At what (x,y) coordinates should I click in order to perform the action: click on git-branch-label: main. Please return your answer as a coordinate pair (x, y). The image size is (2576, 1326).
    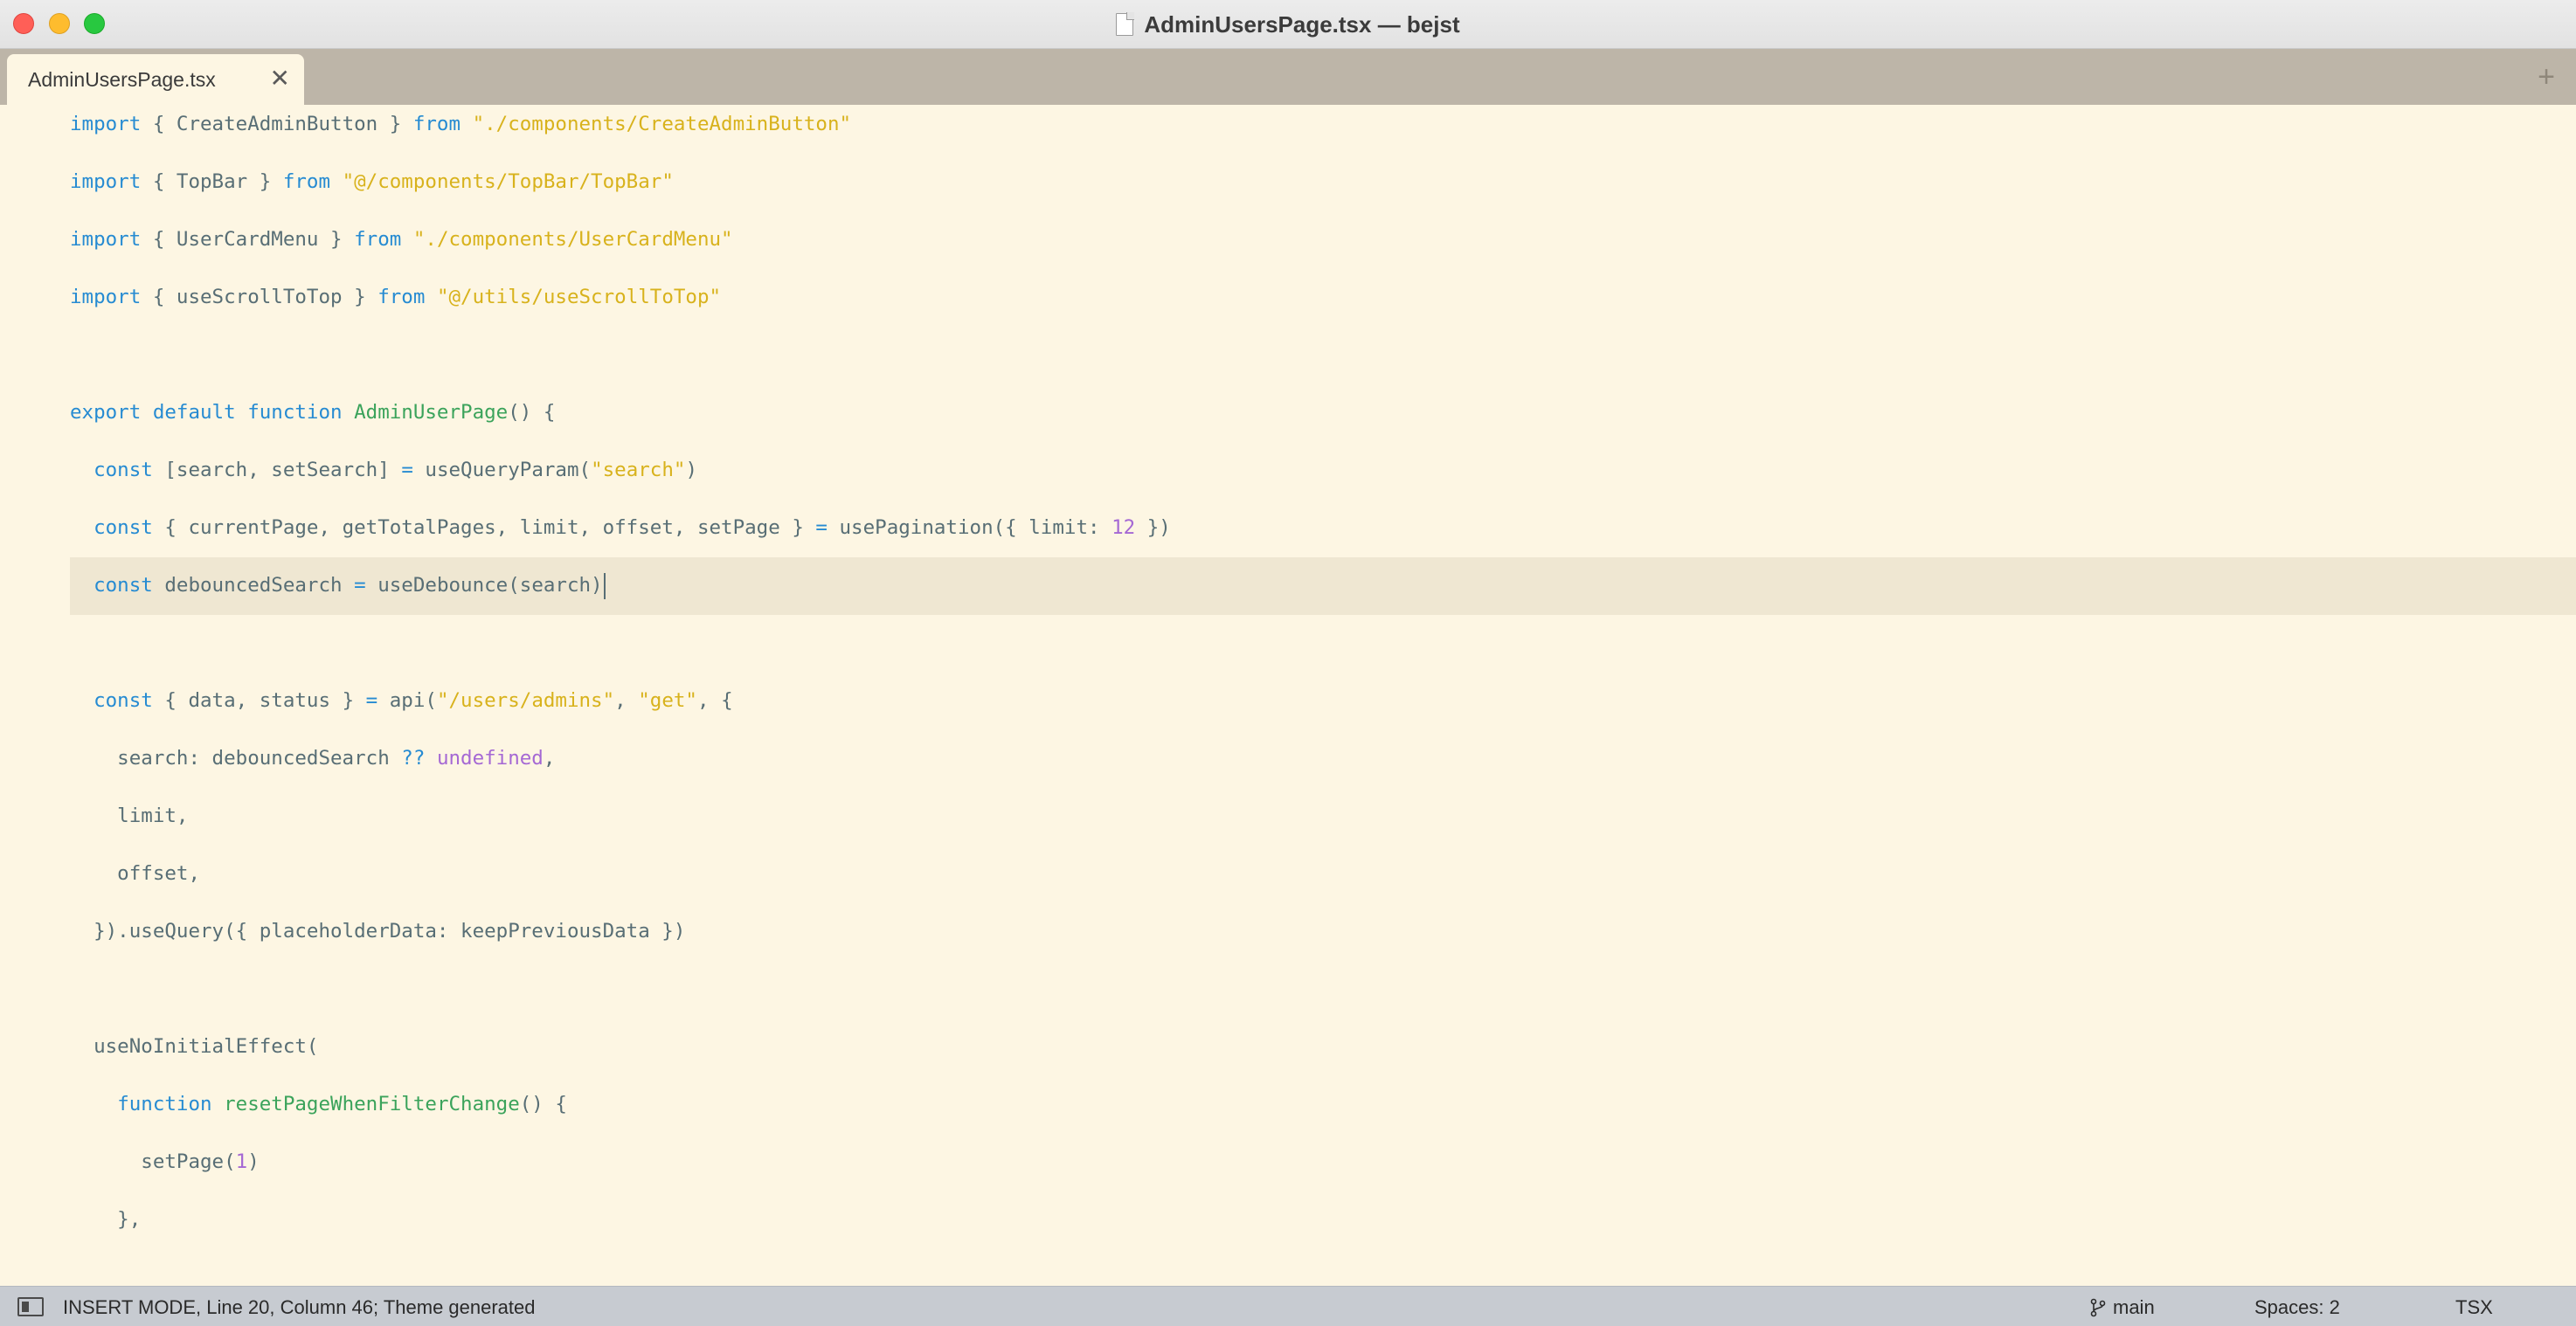
    Looking at the image, I should click on (2134, 1307).